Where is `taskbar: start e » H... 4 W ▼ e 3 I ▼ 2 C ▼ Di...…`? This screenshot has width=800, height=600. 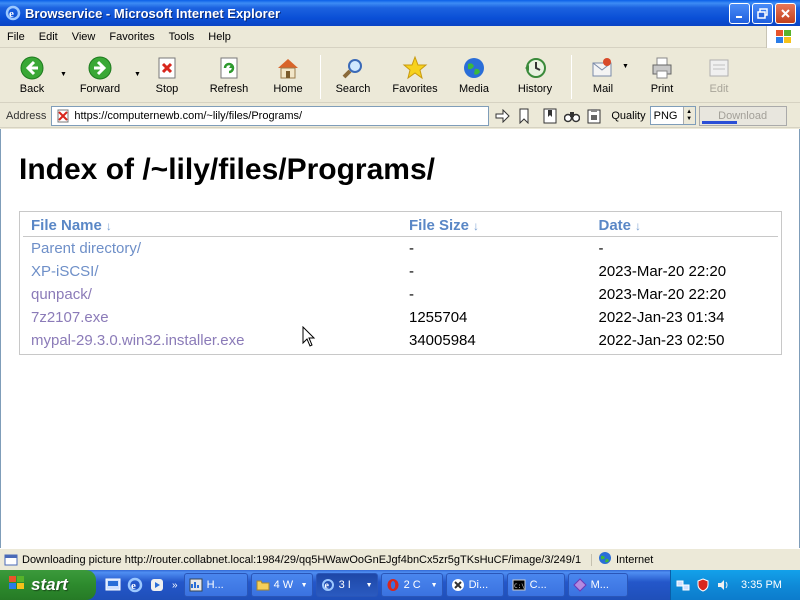 taskbar: start e » H... 4 W ▼ e 3 I ▼ 2 C ▼ Di...… is located at coordinates (400, 585).